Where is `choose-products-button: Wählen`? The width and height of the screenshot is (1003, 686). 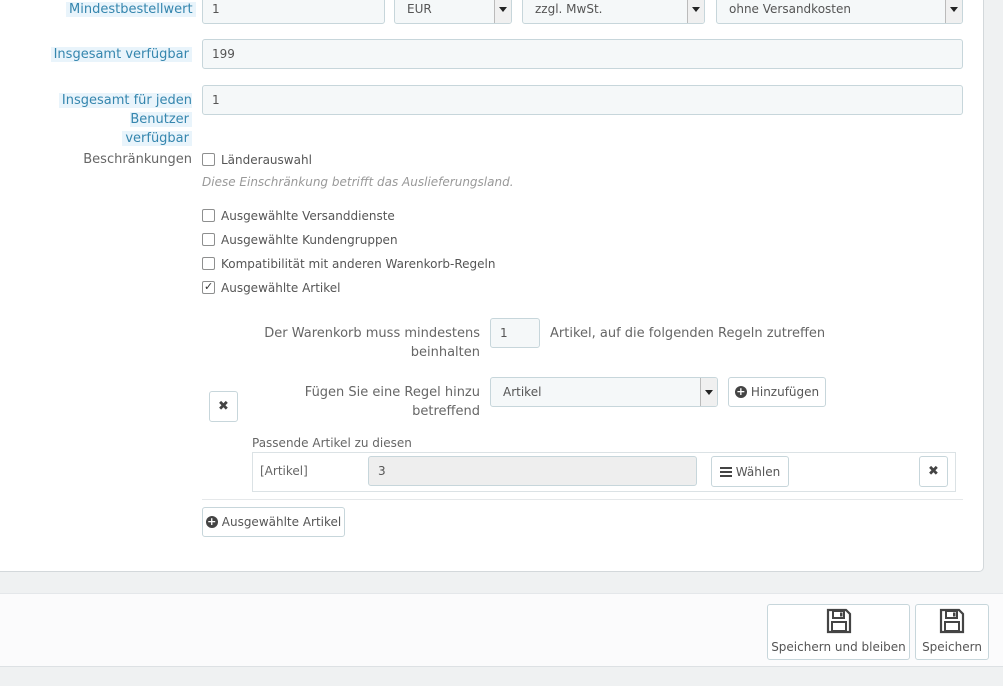 choose-products-button: Wählen is located at coordinates (750, 471).